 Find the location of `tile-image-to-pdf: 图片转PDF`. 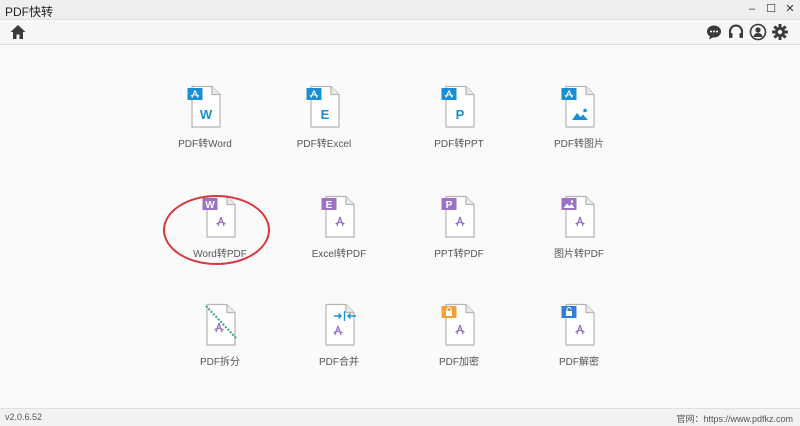

tile-image-to-pdf: 图片转PDF is located at coordinates (579, 233).